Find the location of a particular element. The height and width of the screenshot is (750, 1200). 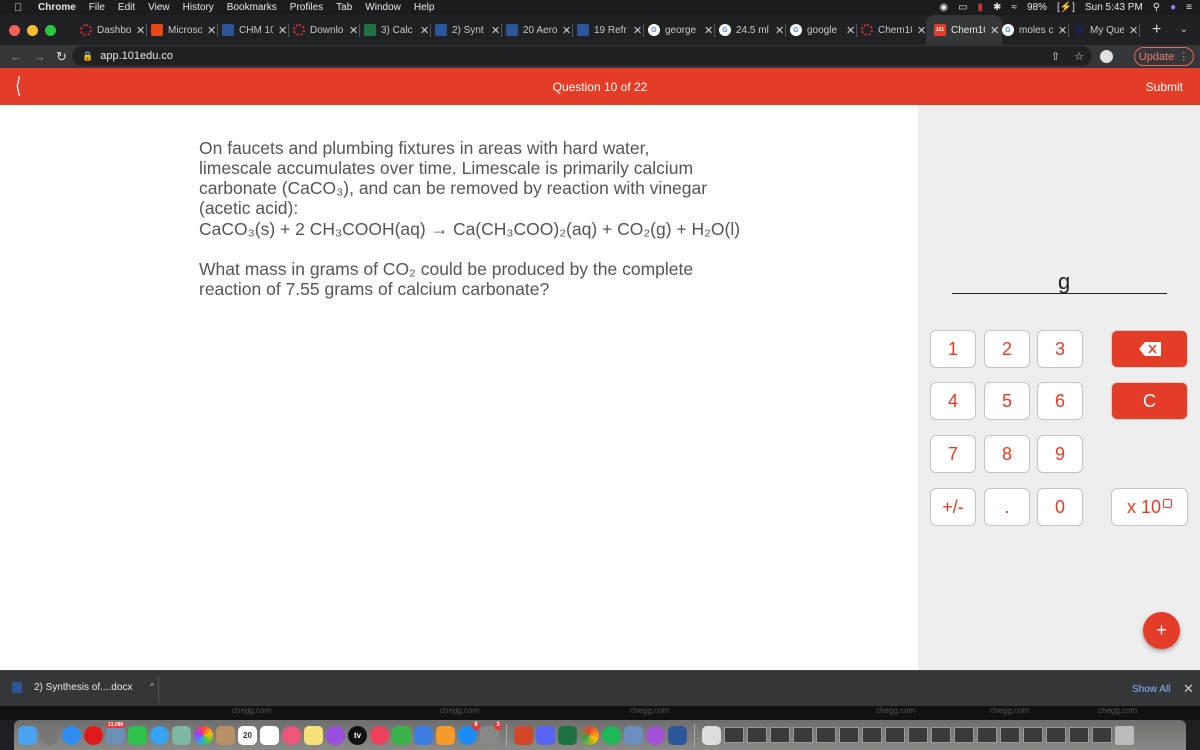

contacts-icon is located at coordinates (225, 735).